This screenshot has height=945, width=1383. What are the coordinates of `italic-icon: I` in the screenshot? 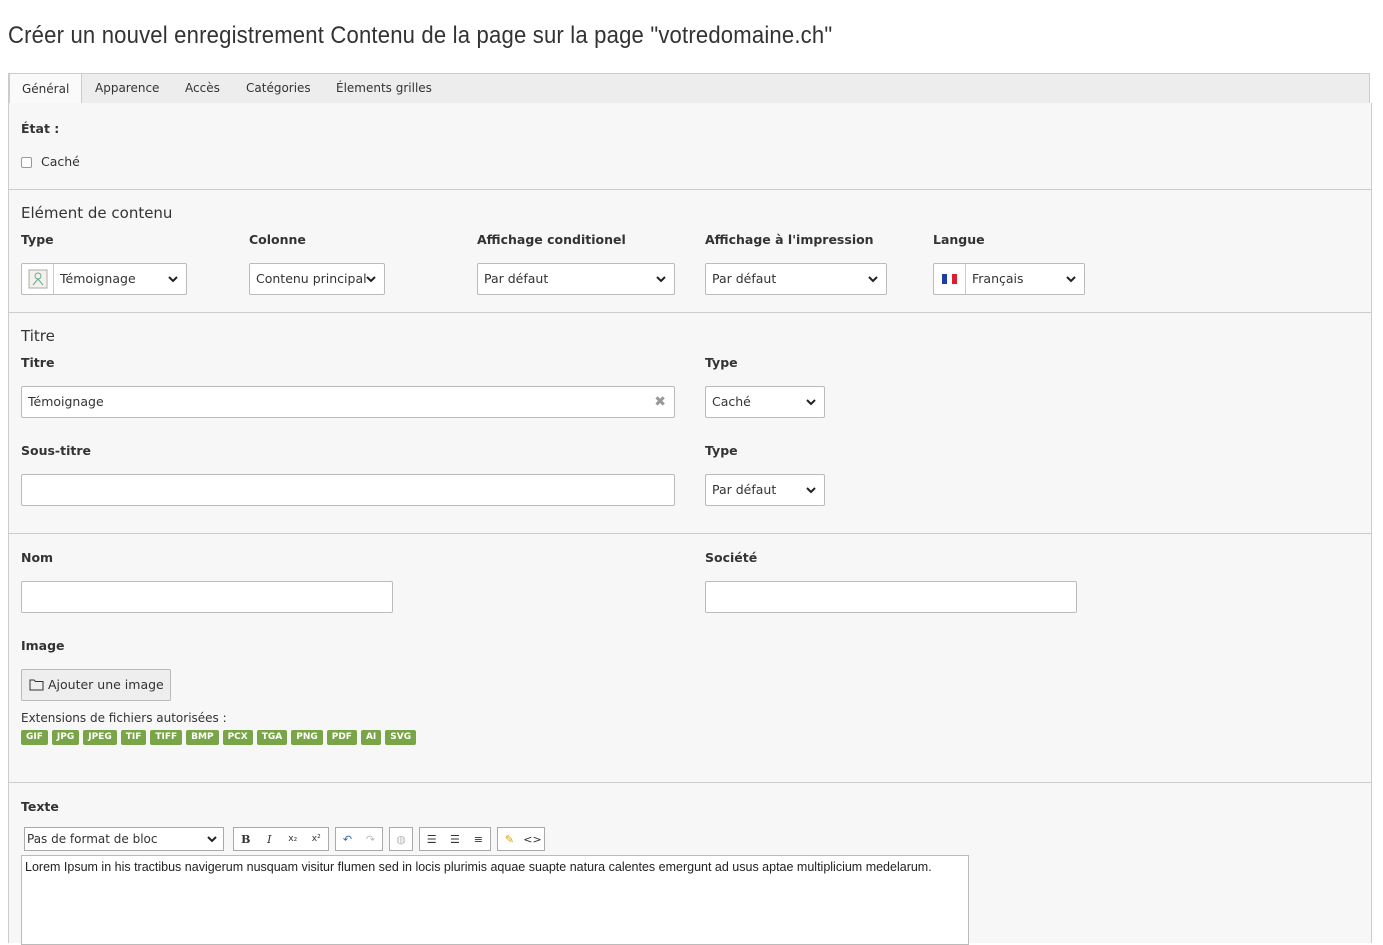 It's located at (270, 839).